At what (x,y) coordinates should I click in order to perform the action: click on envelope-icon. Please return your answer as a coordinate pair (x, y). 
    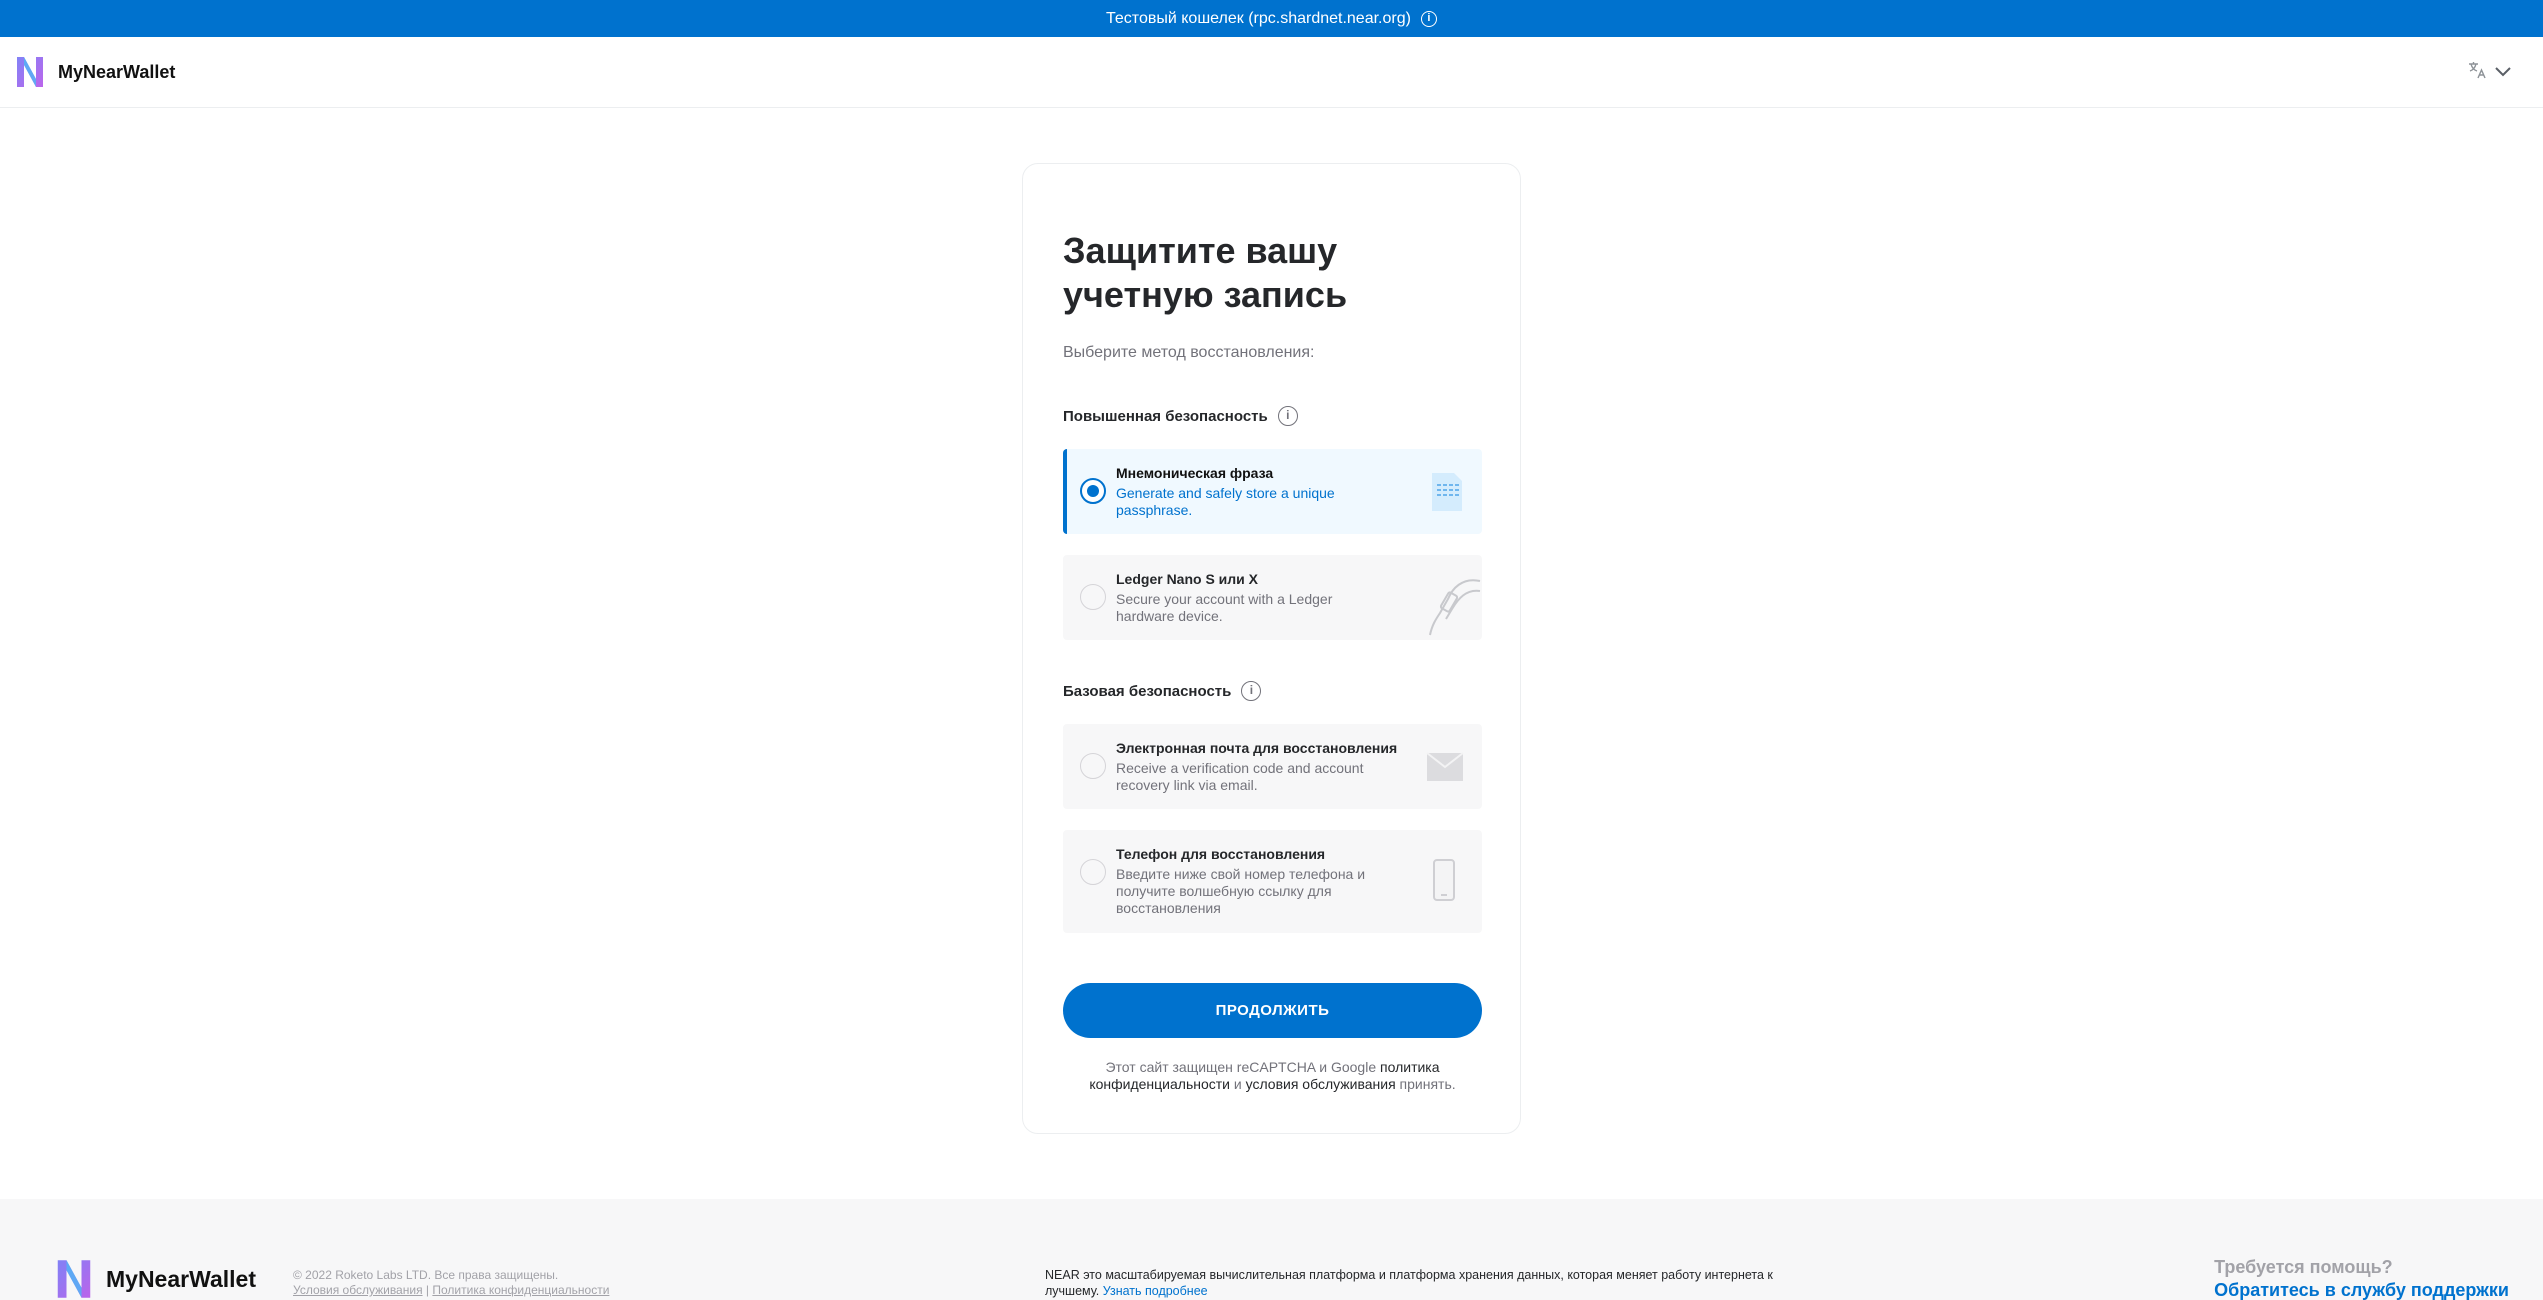
    Looking at the image, I should click on (1445, 769).